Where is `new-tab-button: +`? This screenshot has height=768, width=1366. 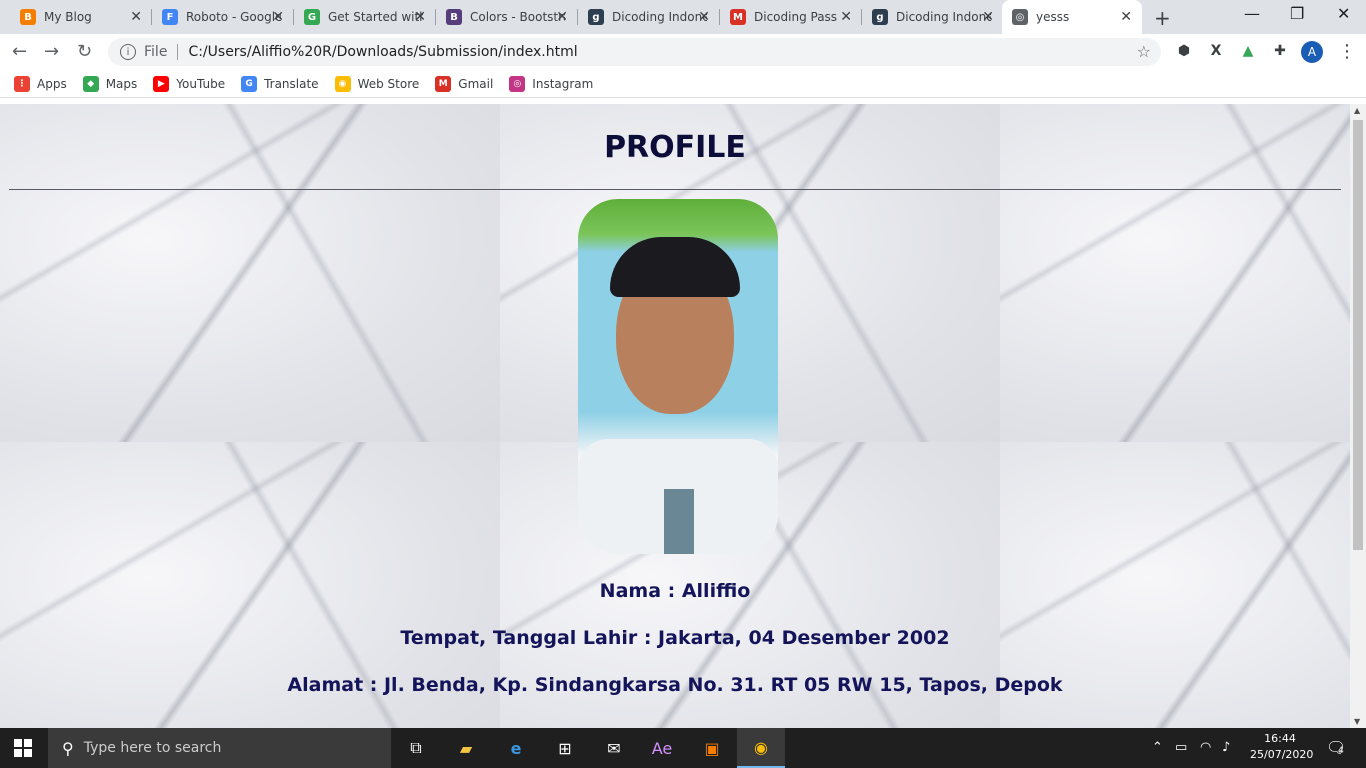 new-tab-button: + is located at coordinates (1162, 18).